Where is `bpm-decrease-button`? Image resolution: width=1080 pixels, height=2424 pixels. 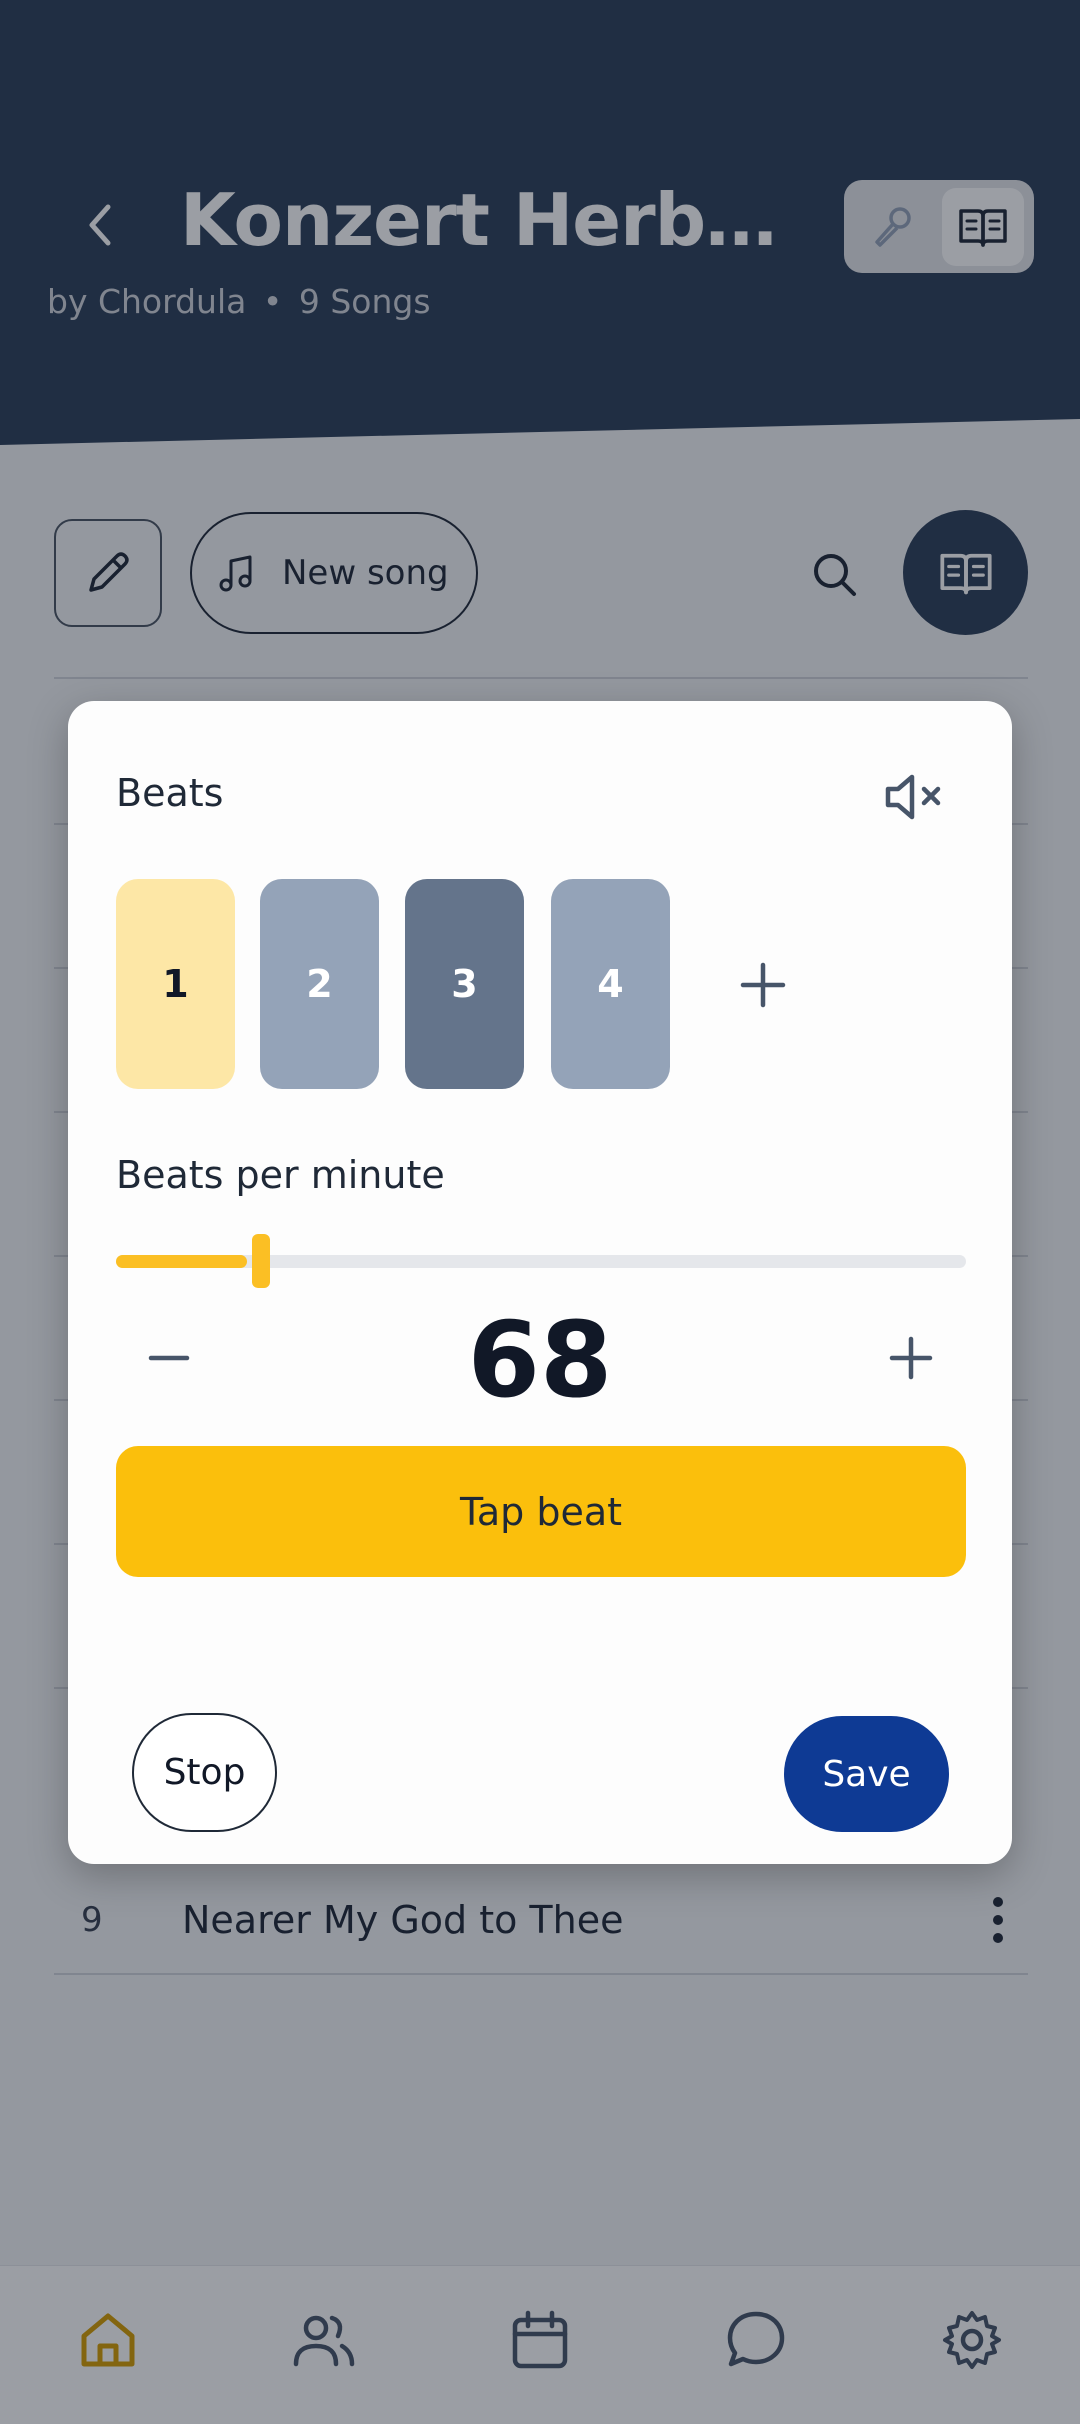 bpm-decrease-button is located at coordinates (169, 1358).